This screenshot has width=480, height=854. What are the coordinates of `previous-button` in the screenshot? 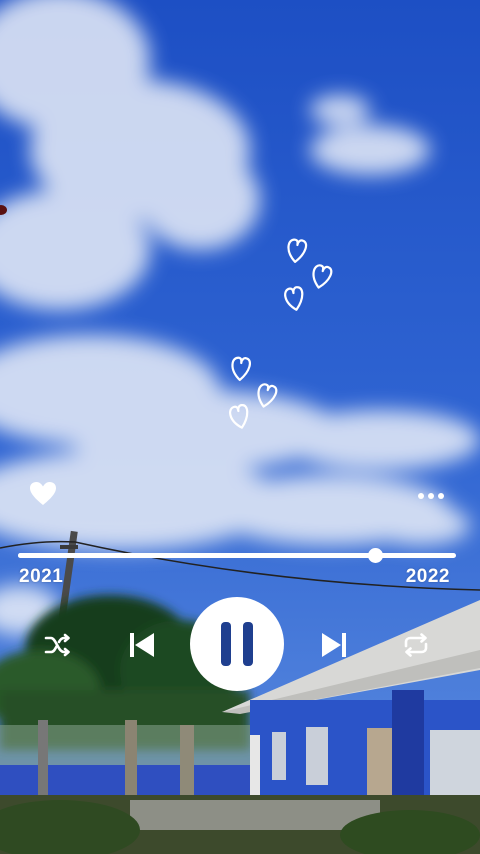 It's located at (142, 645).